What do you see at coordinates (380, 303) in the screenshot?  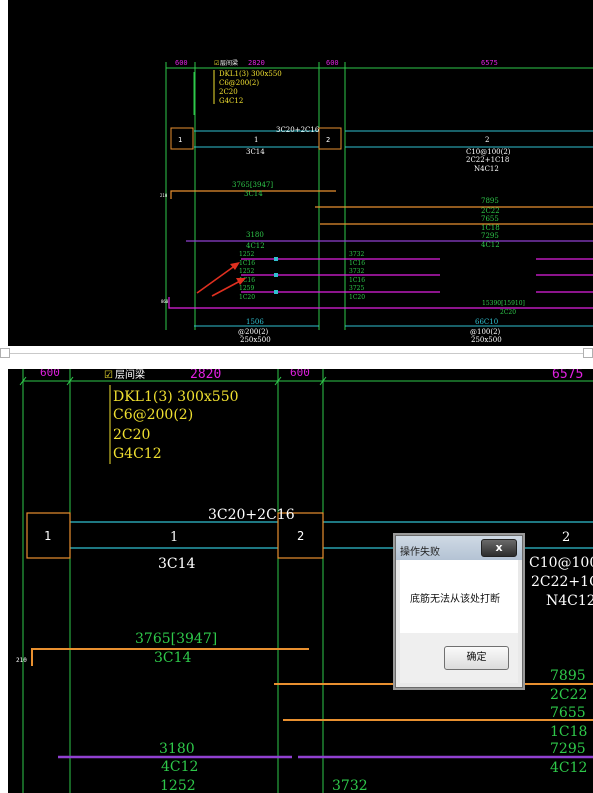 I see `rebar-line-2c20` at bounding box center [380, 303].